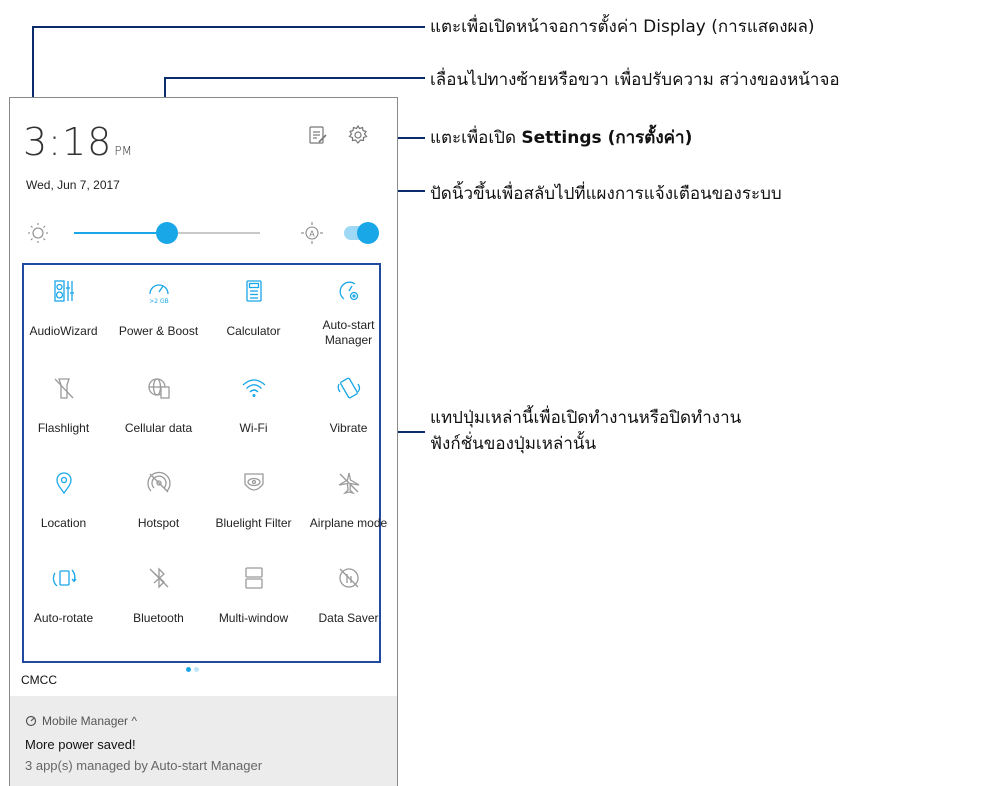 The height and width of the screenshot is (786, 1002). I want to click on brightness-slider-handle, so click(167, 233).